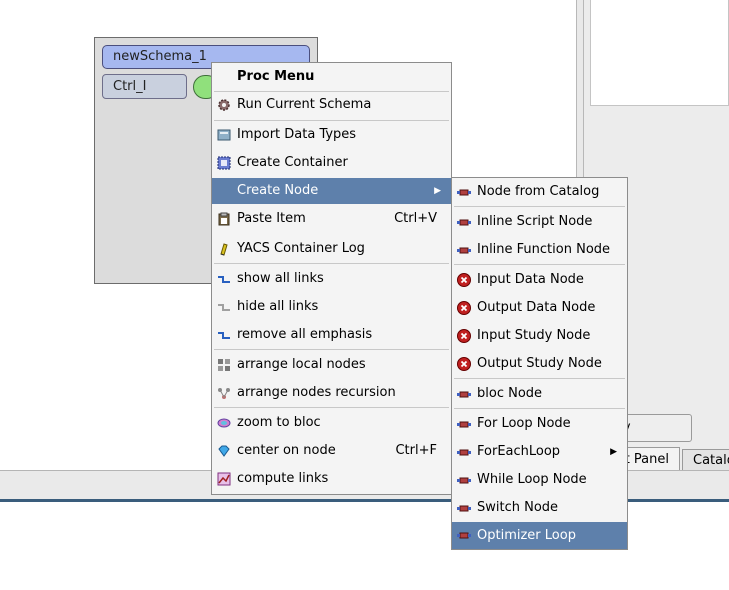  What do you see at coordinates (331, 191) in the screenshot?
I see `menu-item-create-node: Create Node ▶` at bounding box center [331, 191].